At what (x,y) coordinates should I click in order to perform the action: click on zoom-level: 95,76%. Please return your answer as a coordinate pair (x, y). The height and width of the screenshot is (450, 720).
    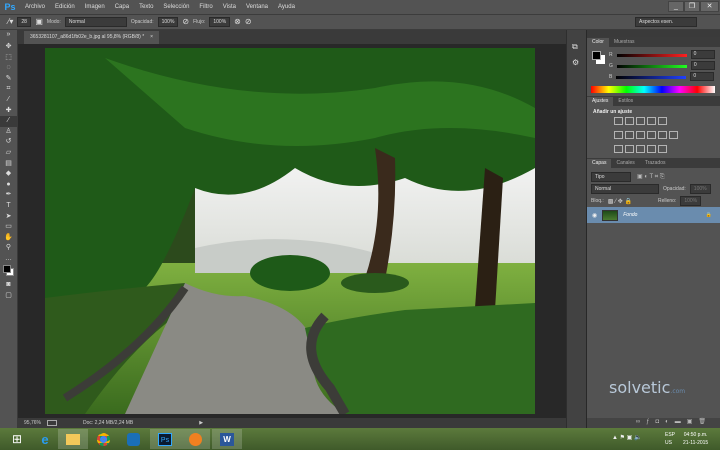
    Looking at the image, I should click on (32, 423).